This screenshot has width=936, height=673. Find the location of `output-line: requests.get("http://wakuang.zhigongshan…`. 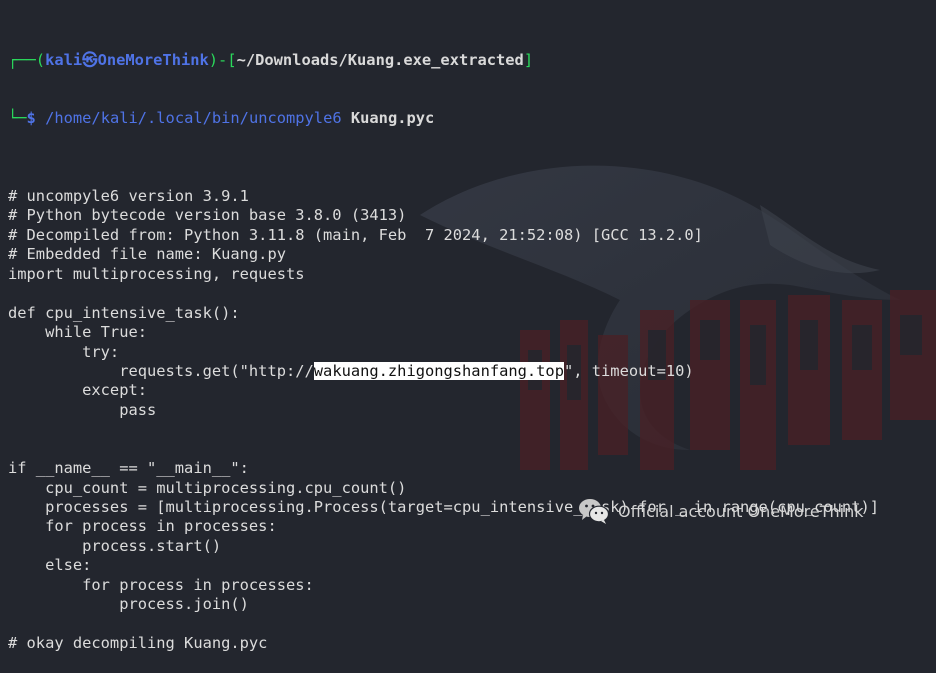

output-line: requests.get("http://wakuang.zhigongshan… is located at coordinates (472, 371).